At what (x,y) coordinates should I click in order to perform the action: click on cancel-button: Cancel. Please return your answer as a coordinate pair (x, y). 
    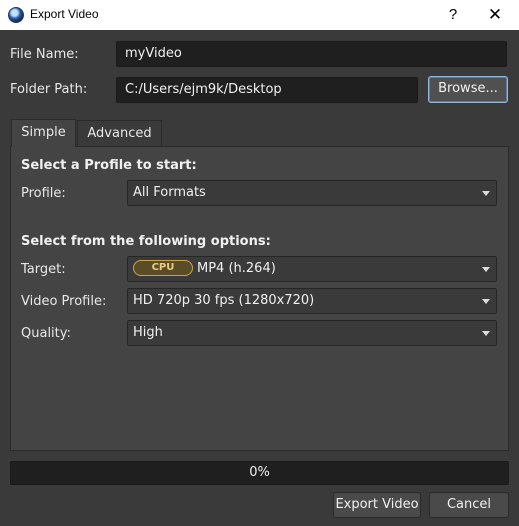
    Looking at the image, I should click on (469, 505).